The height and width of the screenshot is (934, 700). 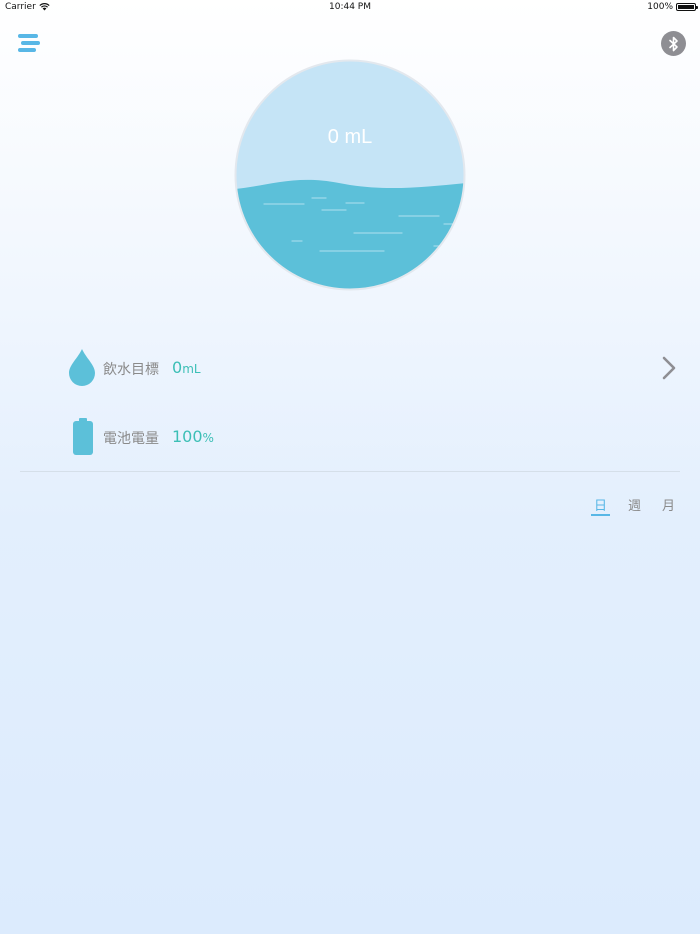 I want to click on water-amount-label: 0 mL, so click(x=350, y=137).